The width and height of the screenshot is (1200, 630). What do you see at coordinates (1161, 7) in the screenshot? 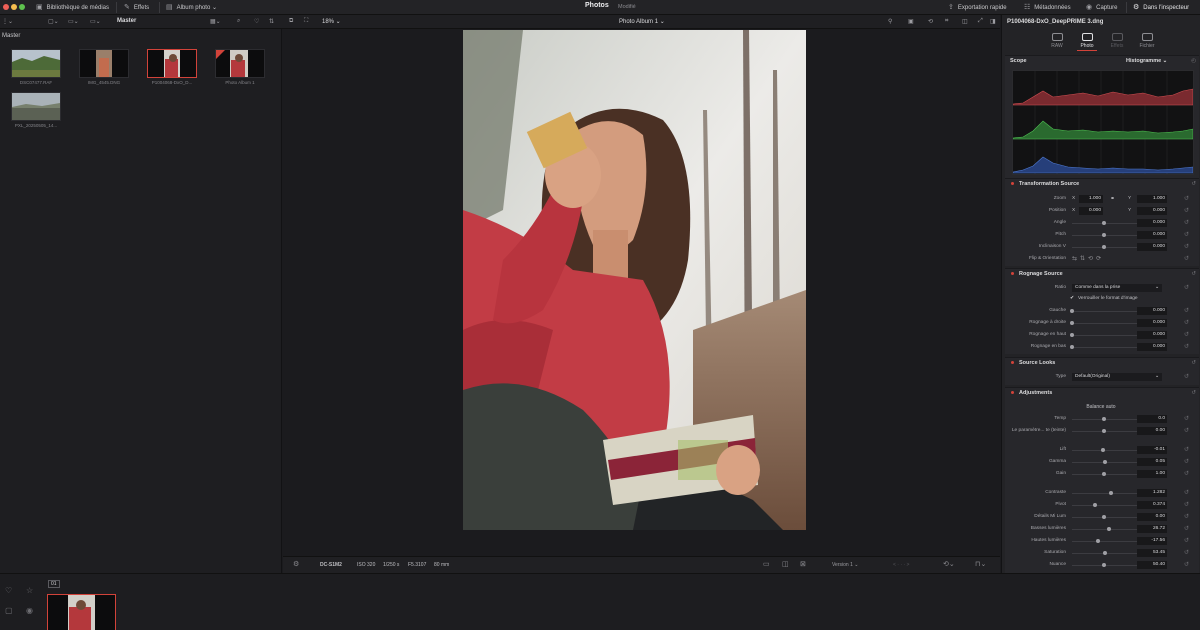
I see `inspector-toggle-button: ⚙ Dans l'inspecteur` at bounding box center [1161, 7].